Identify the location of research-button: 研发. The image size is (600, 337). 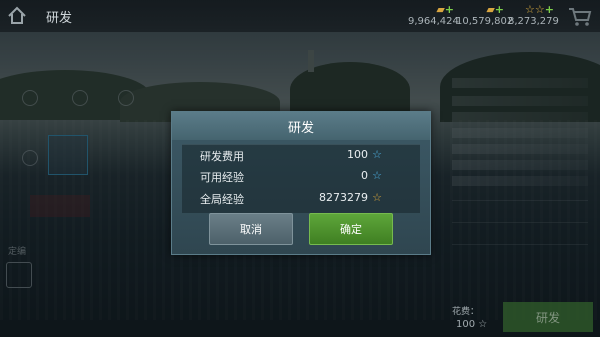
(548, 317).